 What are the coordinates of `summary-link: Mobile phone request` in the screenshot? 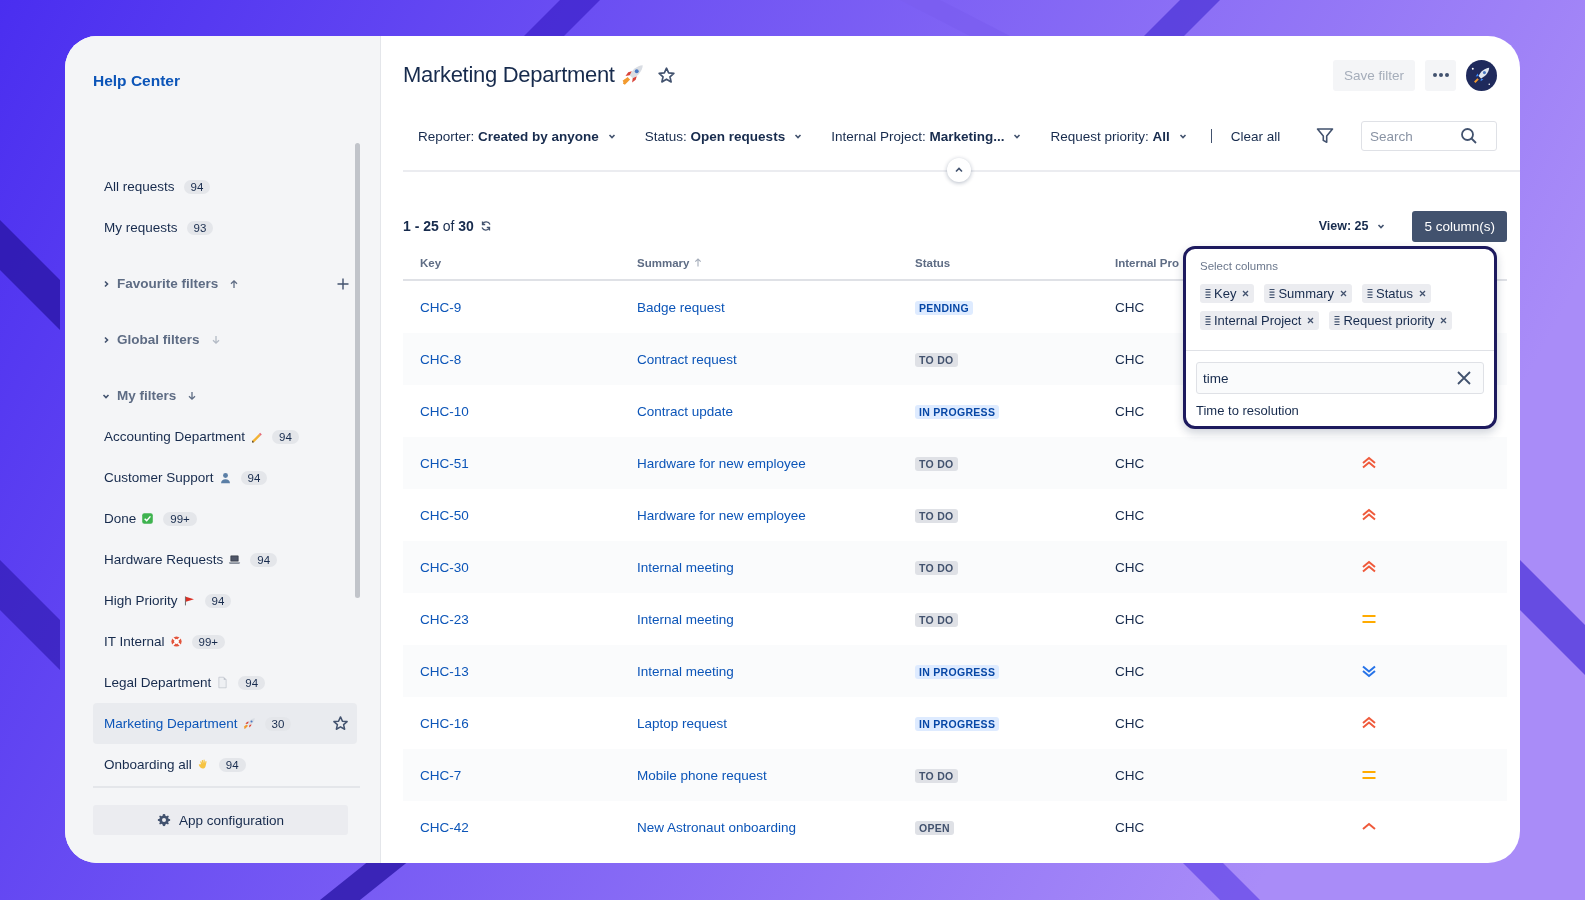 It's located at (702, 775).